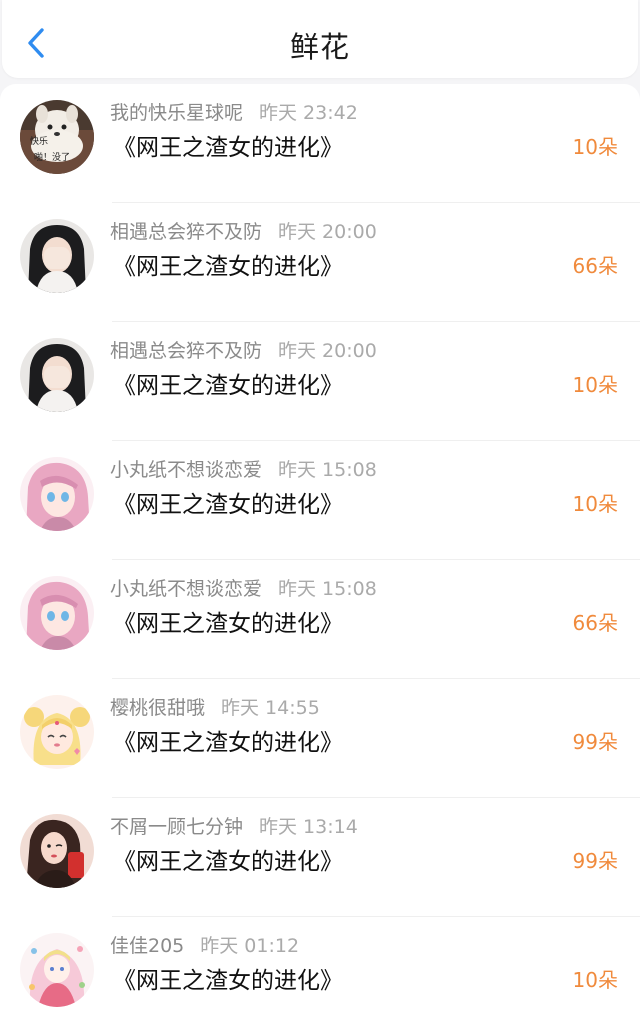  I want to click on list-item: 相遇总会猝不及防 昨天 20:00 《网王之渣女的进化》 10朵, so click(320, 381).